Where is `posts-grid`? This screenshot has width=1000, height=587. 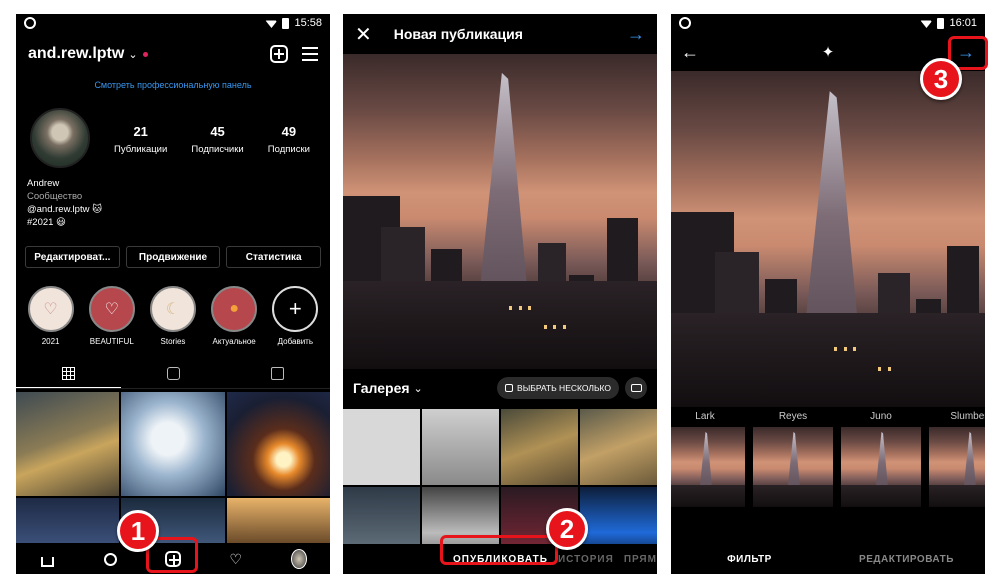 posts-grid is located at coordinates (173, 467).